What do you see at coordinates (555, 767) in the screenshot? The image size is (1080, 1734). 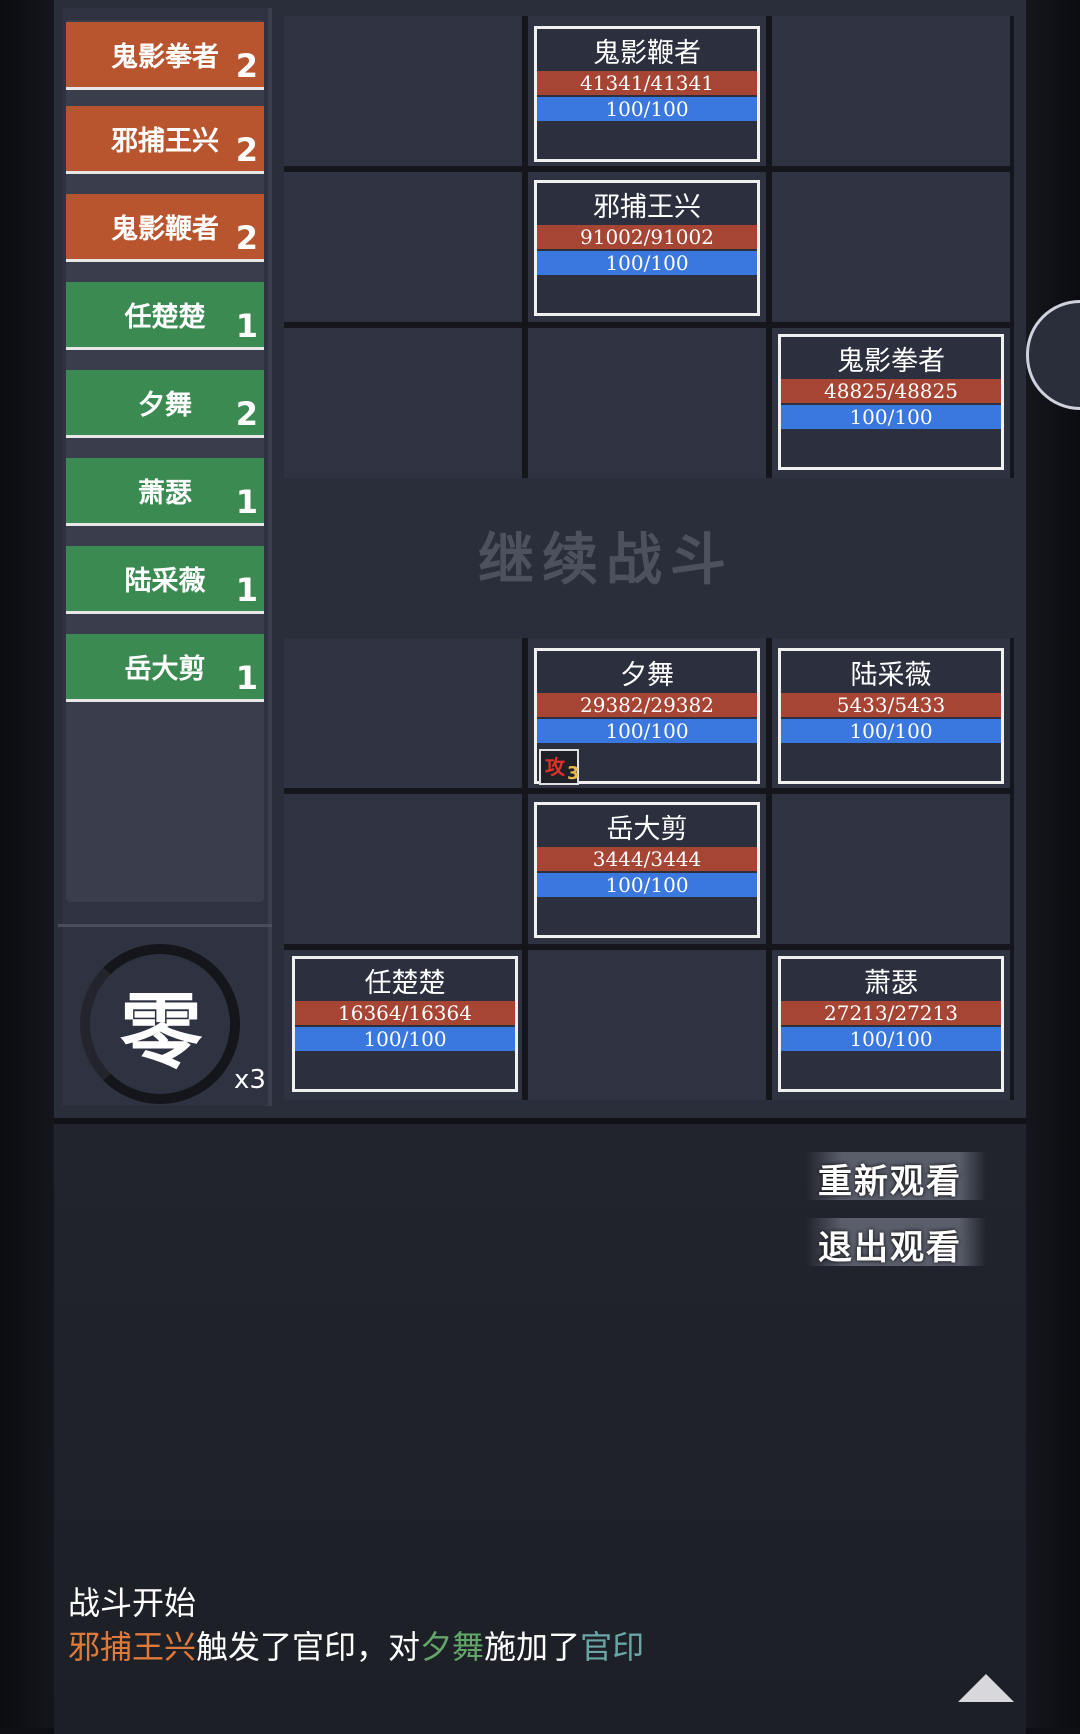 I see `buff-char: 攻` at bounding box center [555, 767].